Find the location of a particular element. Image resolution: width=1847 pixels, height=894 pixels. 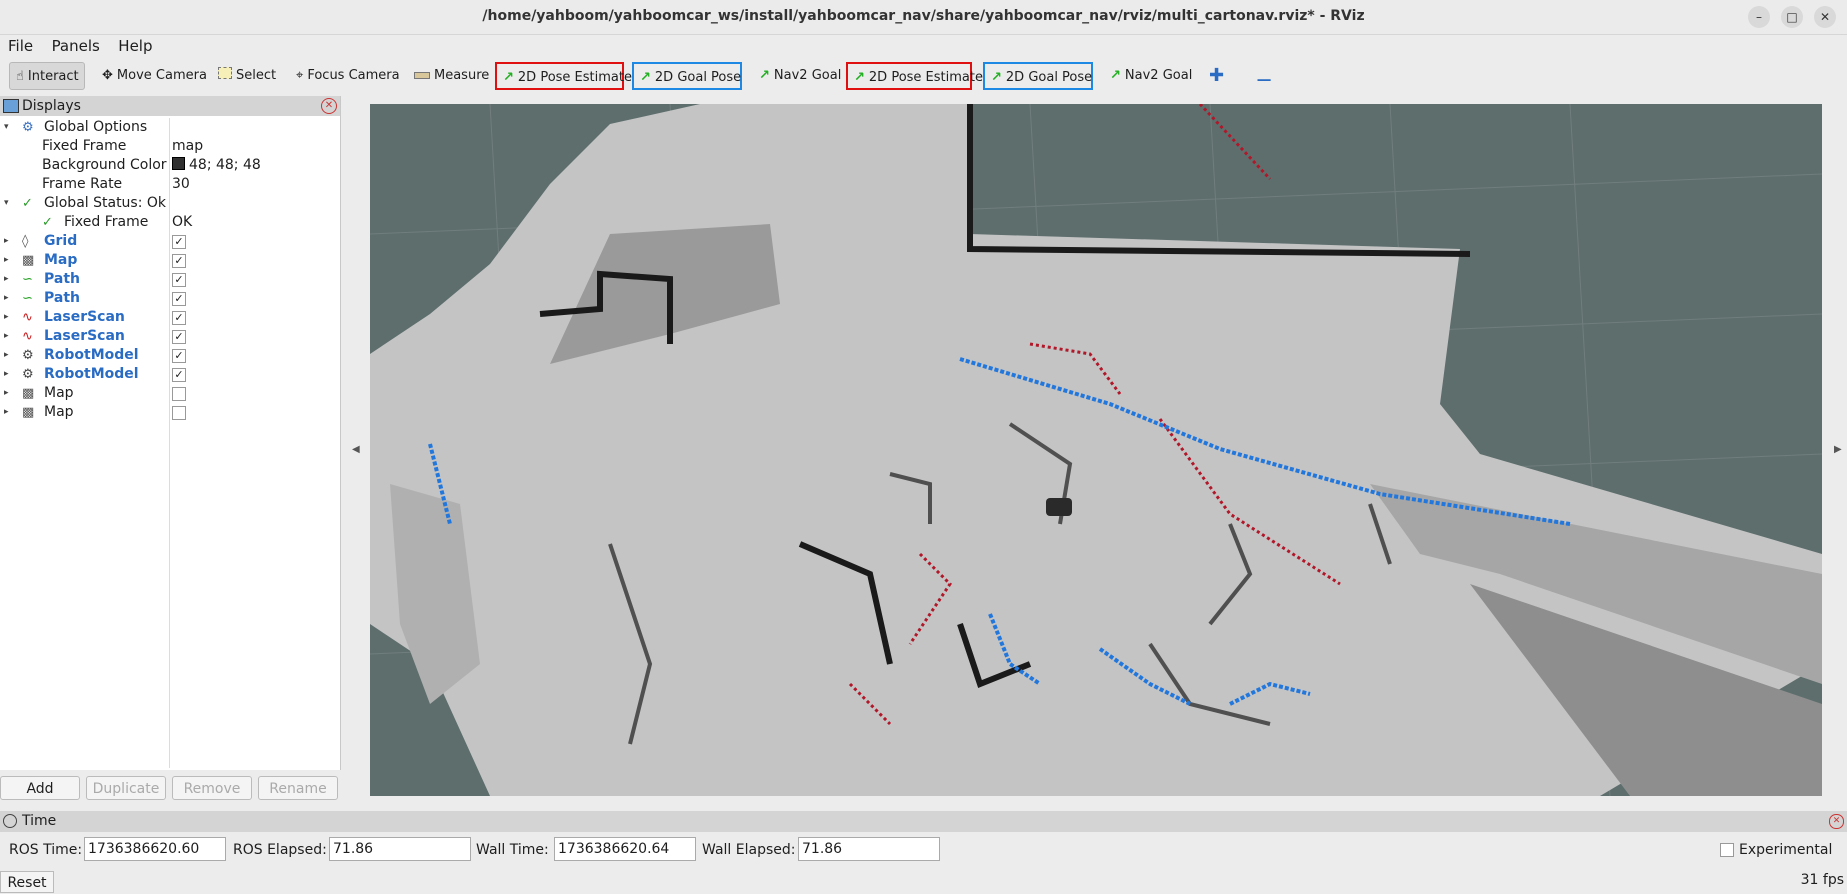

fixed-frame-row: Fixed Frame map is located at coordinates (170, 146).